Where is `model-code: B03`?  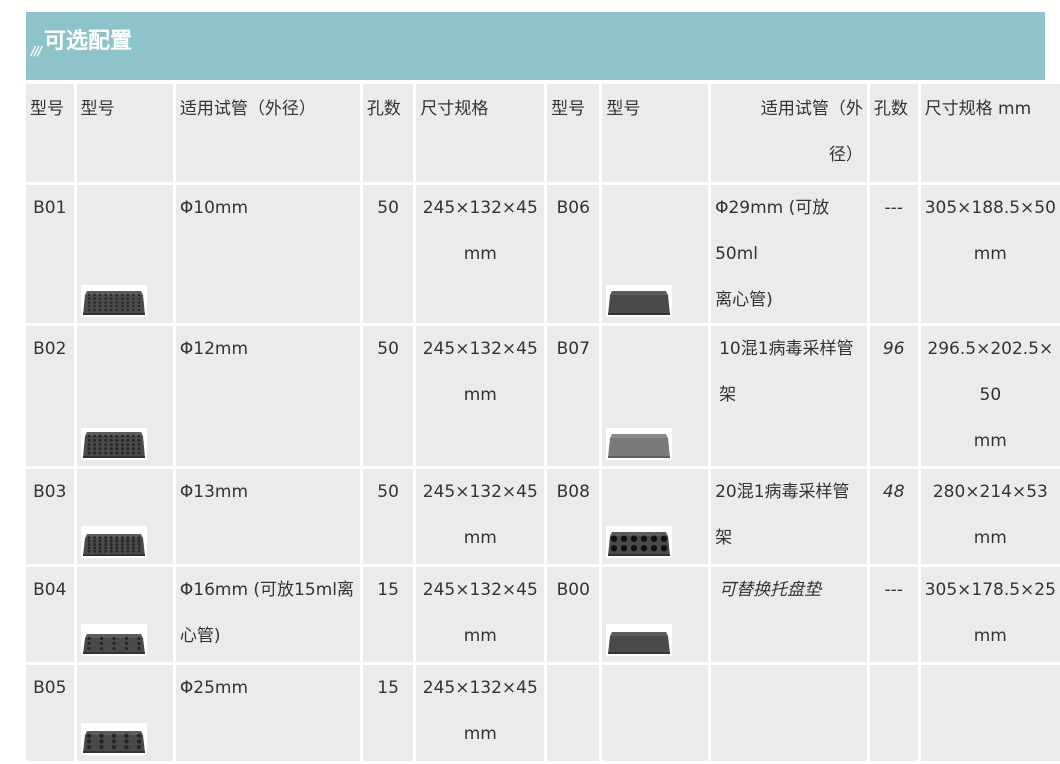
model-code: B03 is located at coordinates (50, 516).